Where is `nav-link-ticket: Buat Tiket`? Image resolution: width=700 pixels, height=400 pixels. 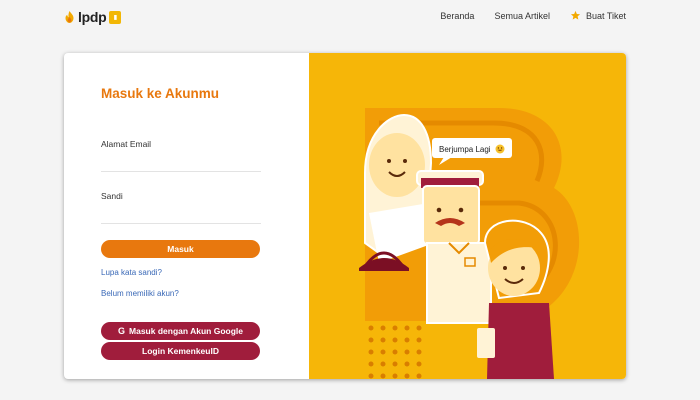 nav-link-ticket: Buat Tiket is located at coordinates (598, 15).